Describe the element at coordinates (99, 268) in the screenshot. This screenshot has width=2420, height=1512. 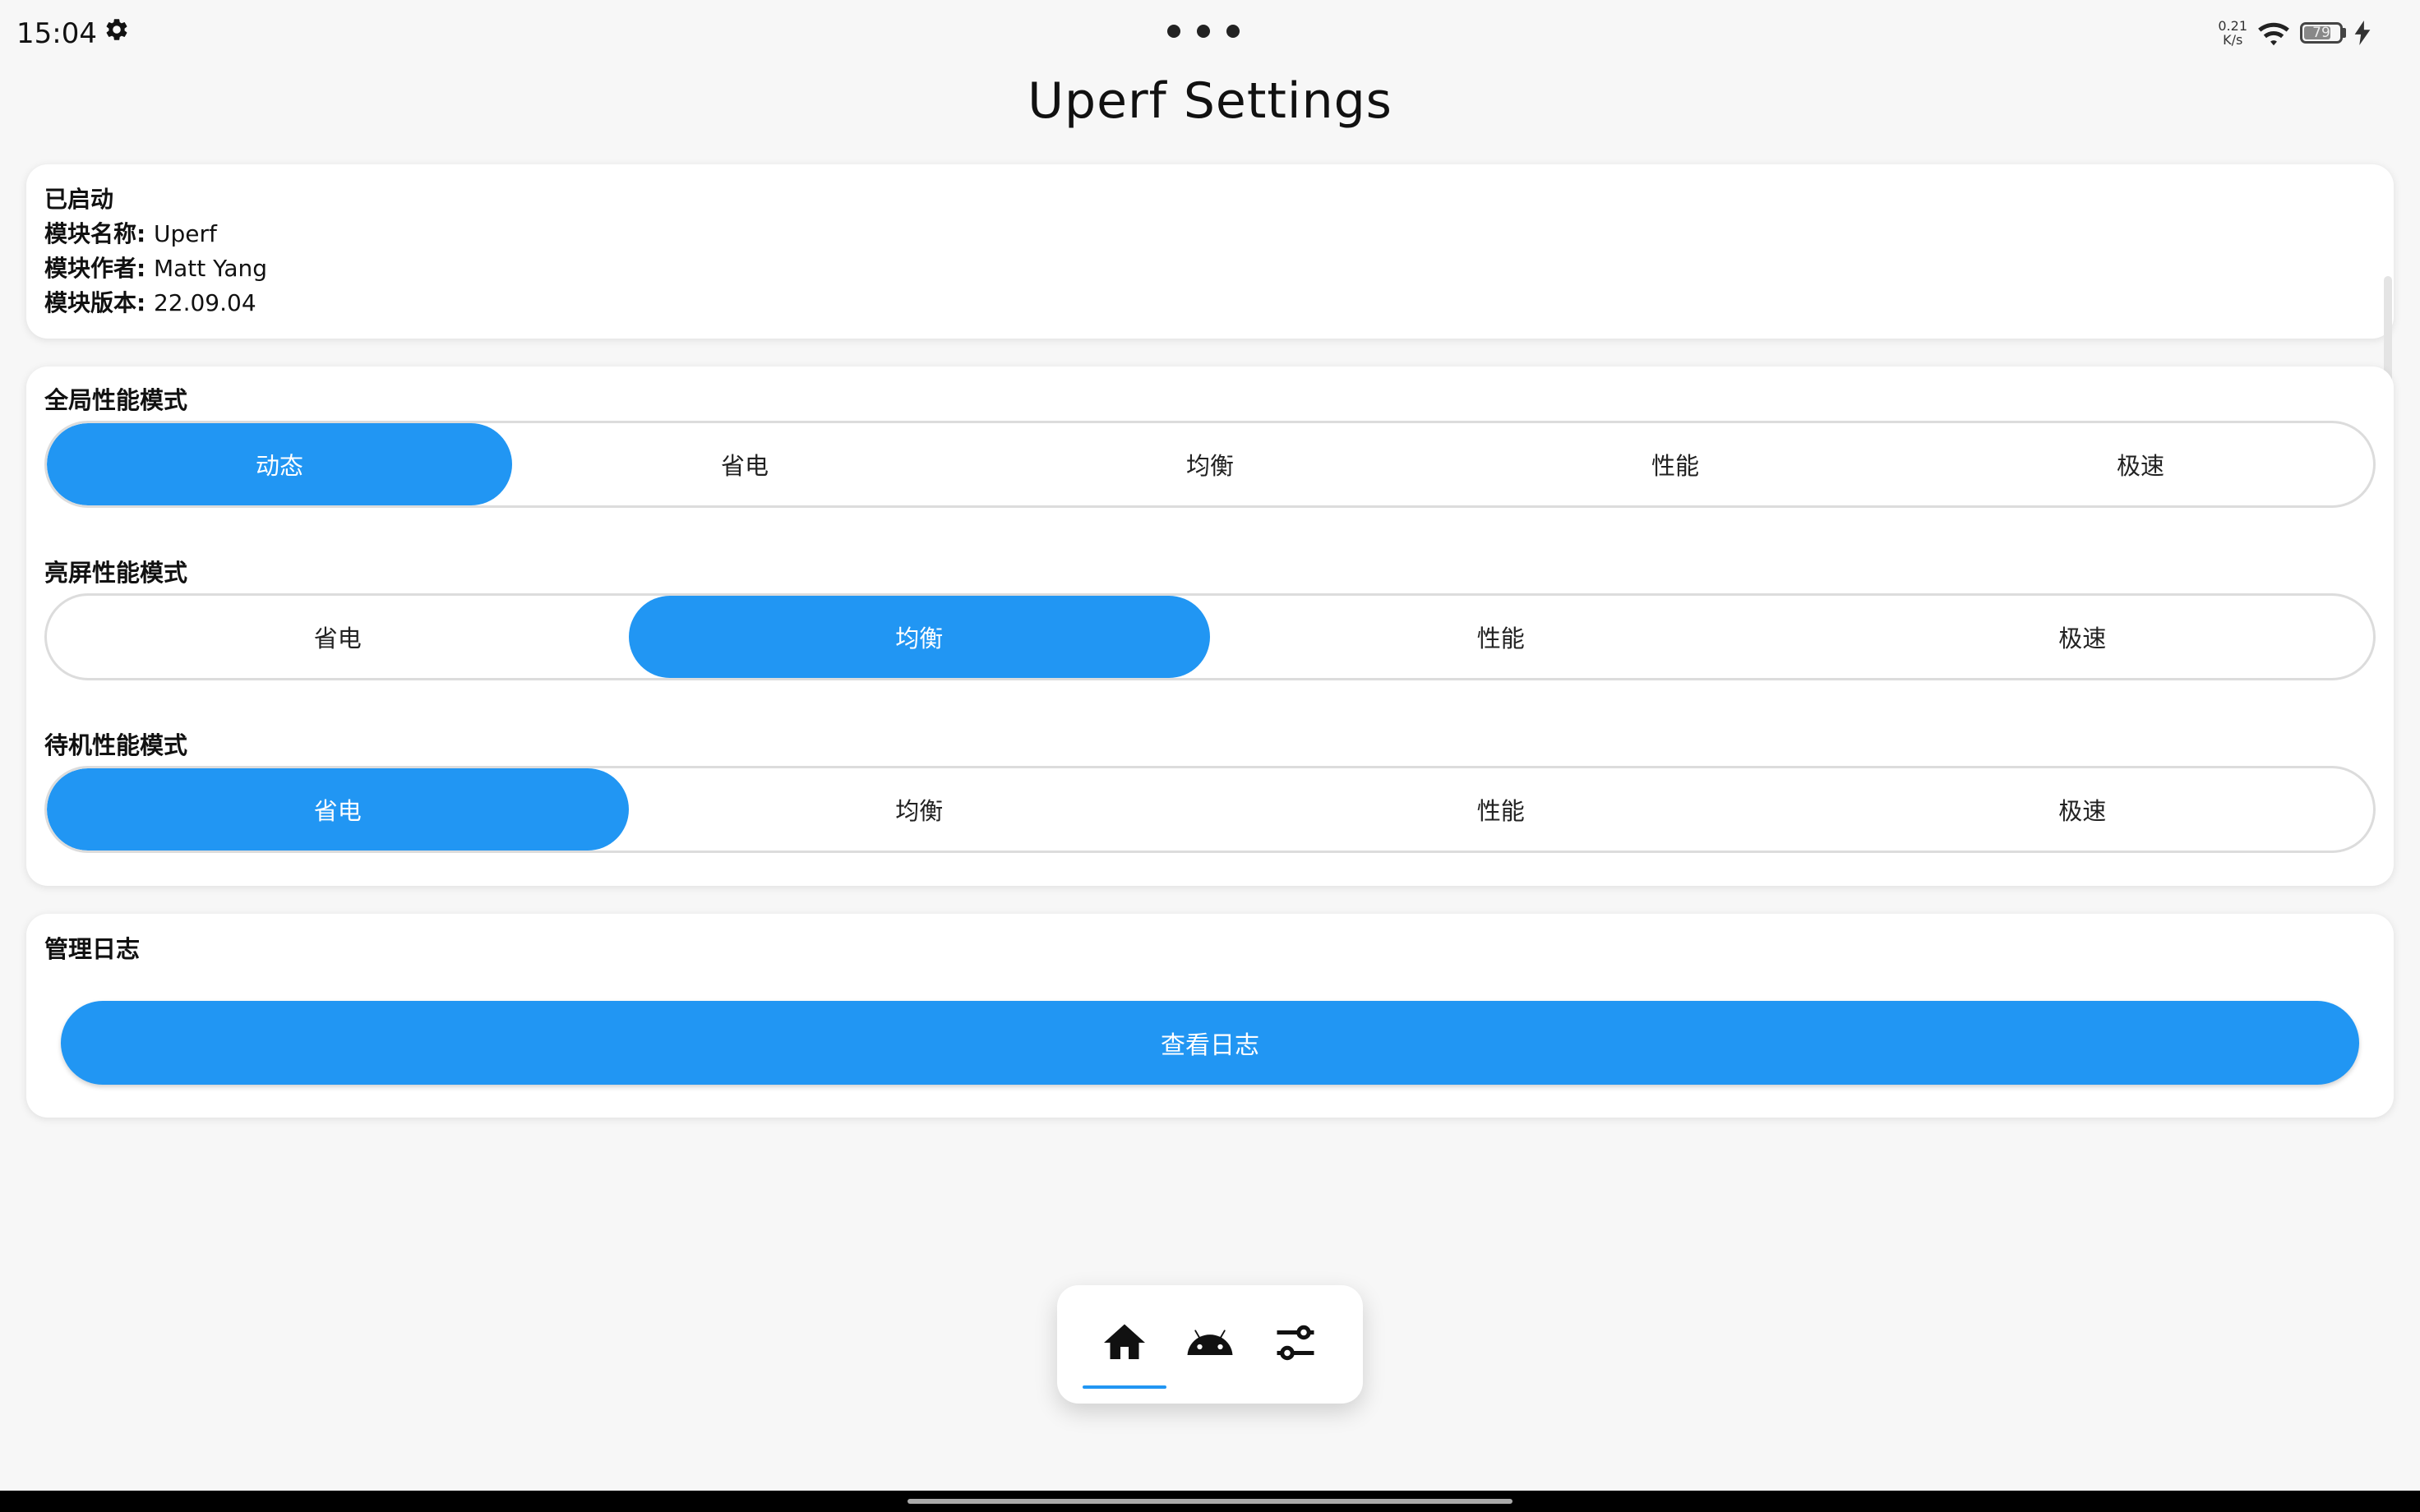
I see `module-author-label: 模块作者:` at that location.